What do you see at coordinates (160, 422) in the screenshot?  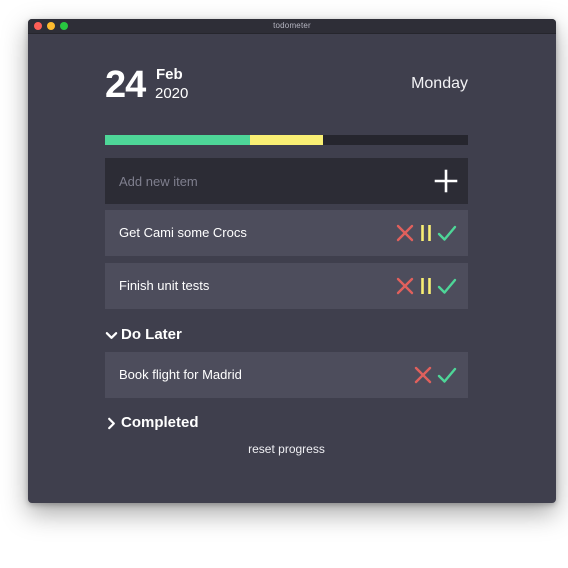 I see `completed-heading: Completed` at bounding box center [160, 422].